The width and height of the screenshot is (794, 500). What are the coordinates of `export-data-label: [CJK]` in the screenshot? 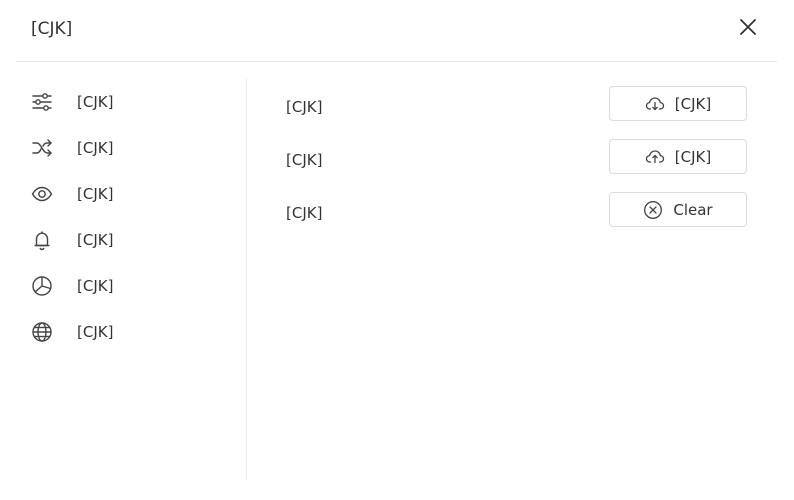 It's located at (304, 107).